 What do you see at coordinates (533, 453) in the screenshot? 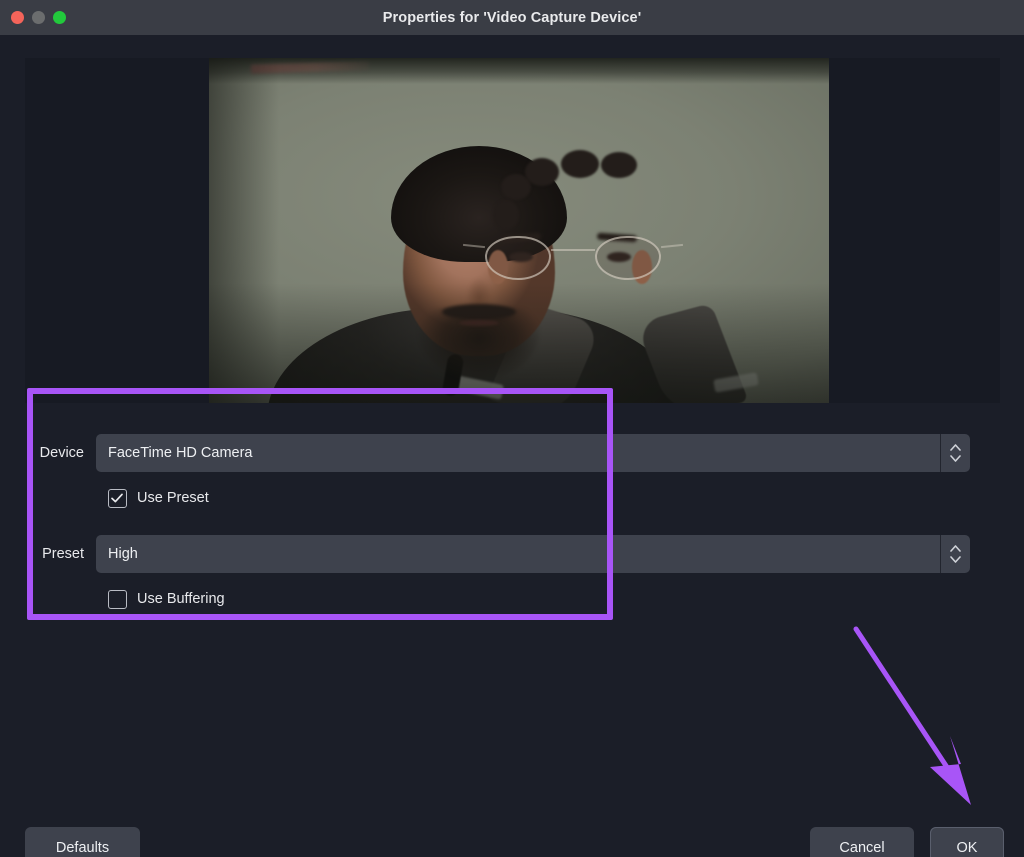
I see `device-combobox: FaceTime HD Camera` at bounding box center [533, 453].